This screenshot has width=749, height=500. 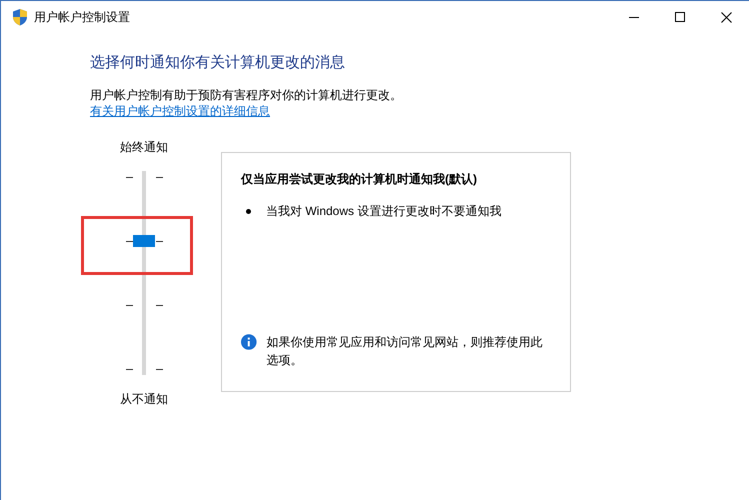 I want to click on close-icon, so click(x=726, y=17).